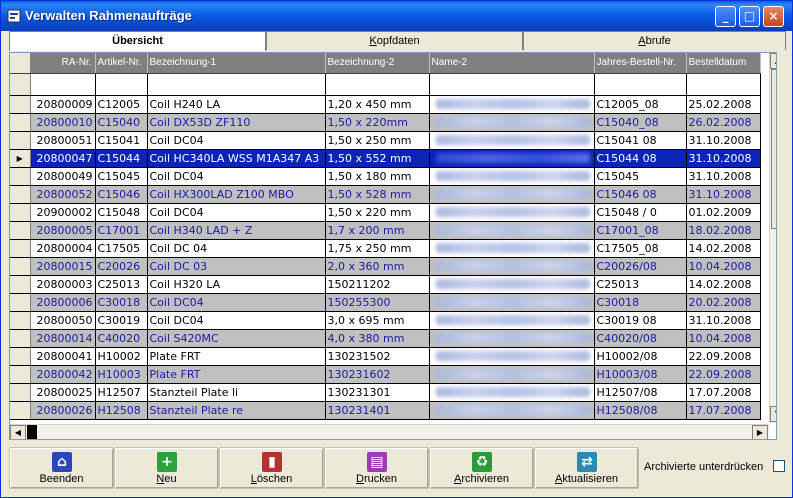  What do you see at coordinates (723, 104) in the screenshot?
I see `table-cell: 25.02.2008` at bounding box center [723, 104].